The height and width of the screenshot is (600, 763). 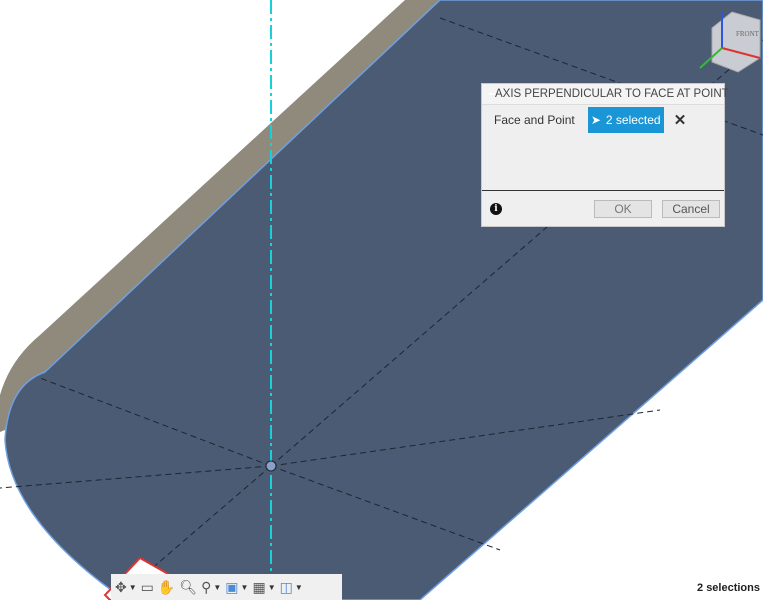 What do you see at coordinates (633, 120) in the screenshot?
I see `selection-count: 2 selected` at bounding box center [633, 120].